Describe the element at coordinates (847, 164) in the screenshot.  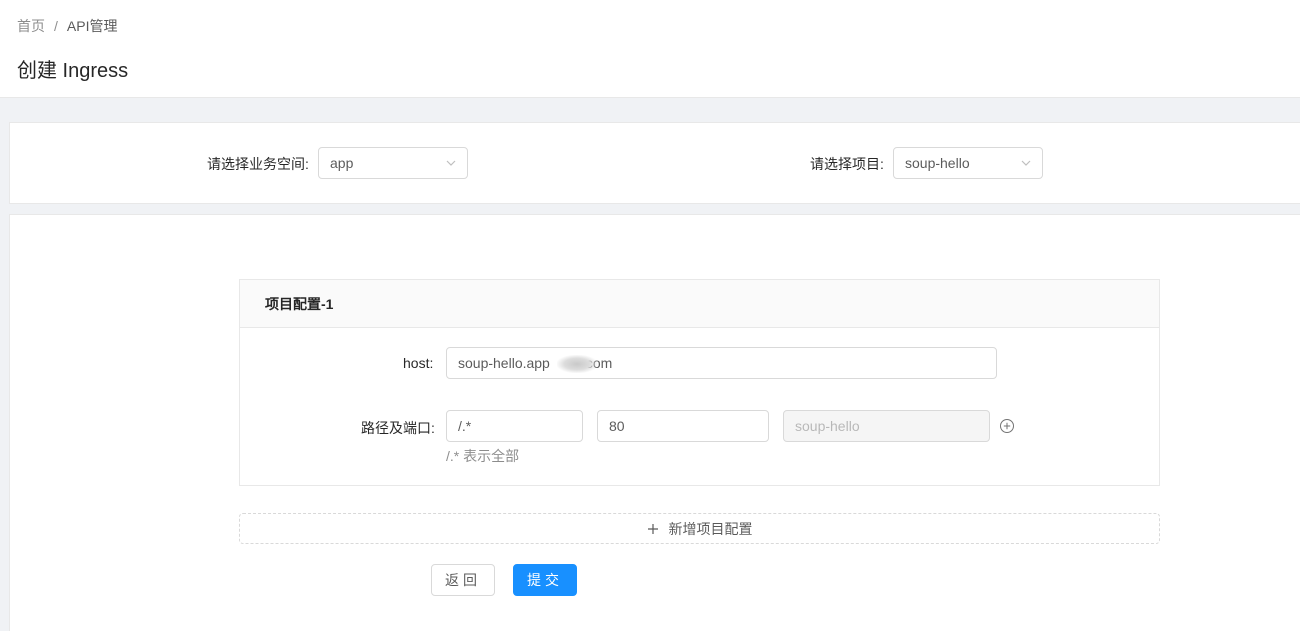
I see `project-select-label: 请选择项目:` at that location.